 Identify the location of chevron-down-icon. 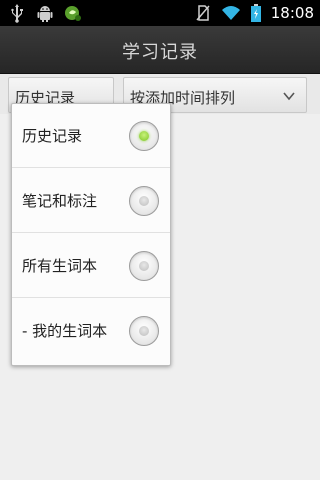
(289, 96).